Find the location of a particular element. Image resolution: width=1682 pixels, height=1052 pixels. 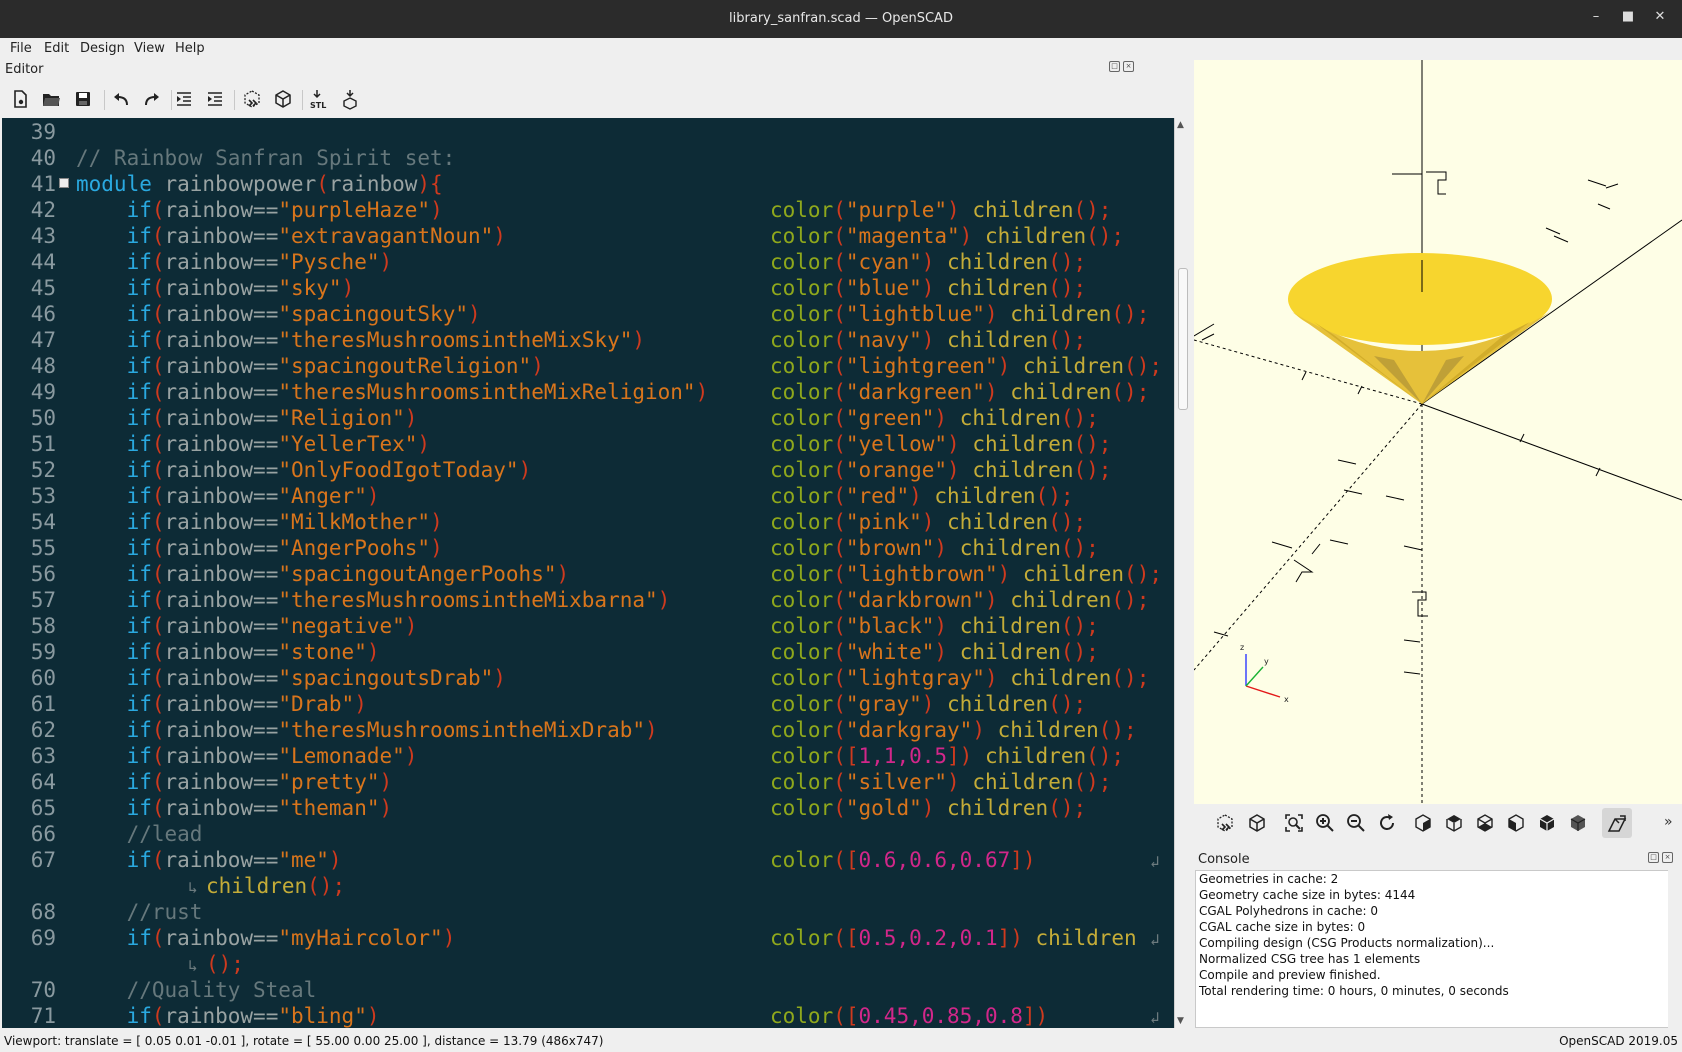

view-back-icon is located at coordinates (1578, 823).